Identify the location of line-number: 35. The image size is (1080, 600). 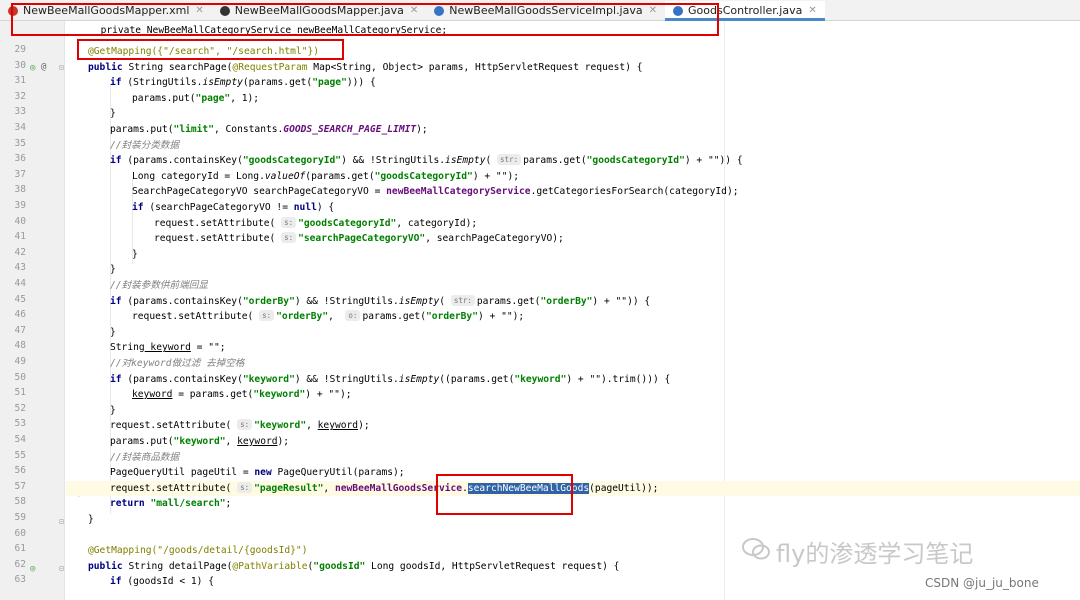
(20, 143).